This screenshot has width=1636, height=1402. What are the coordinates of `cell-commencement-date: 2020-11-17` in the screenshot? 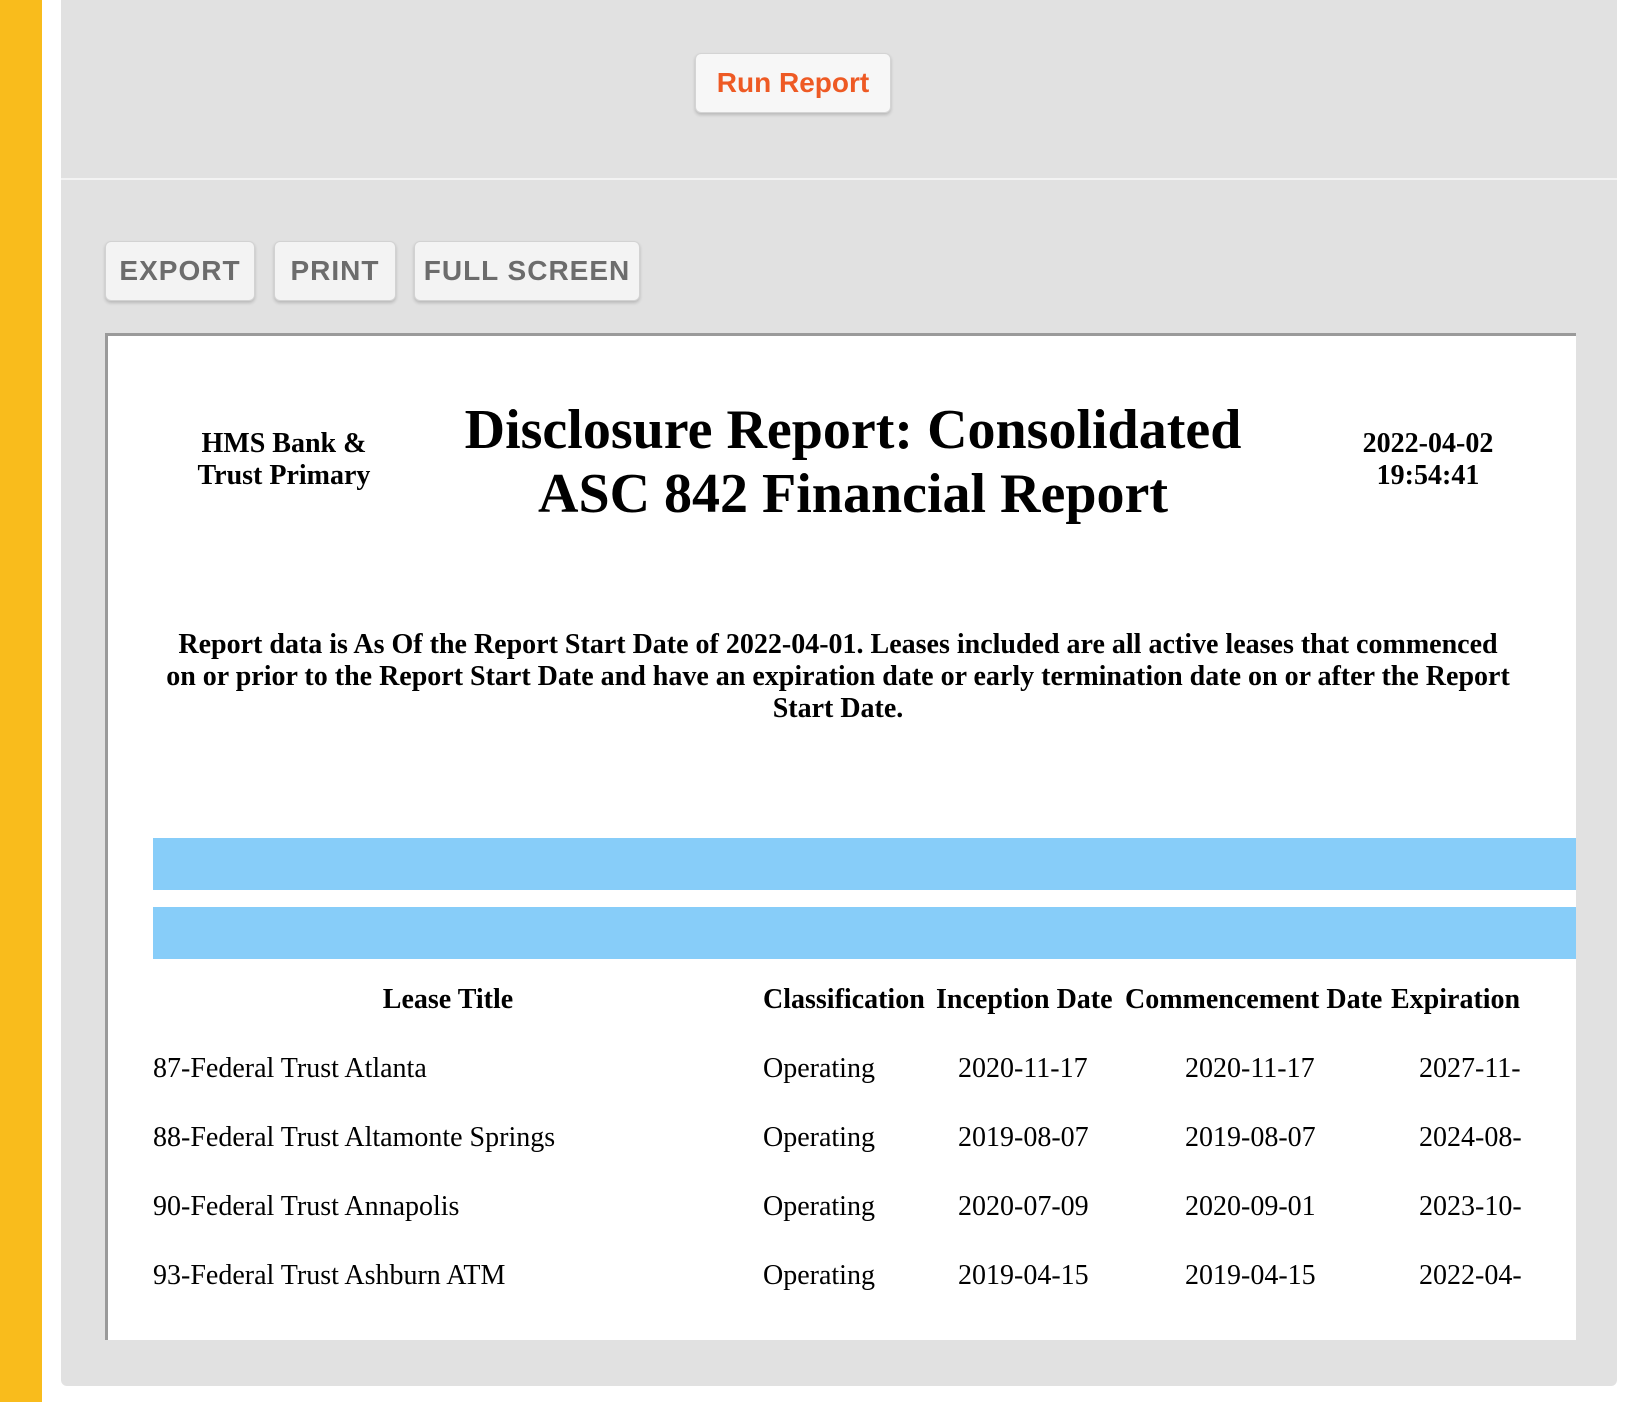 It's located at (1250, 1068).